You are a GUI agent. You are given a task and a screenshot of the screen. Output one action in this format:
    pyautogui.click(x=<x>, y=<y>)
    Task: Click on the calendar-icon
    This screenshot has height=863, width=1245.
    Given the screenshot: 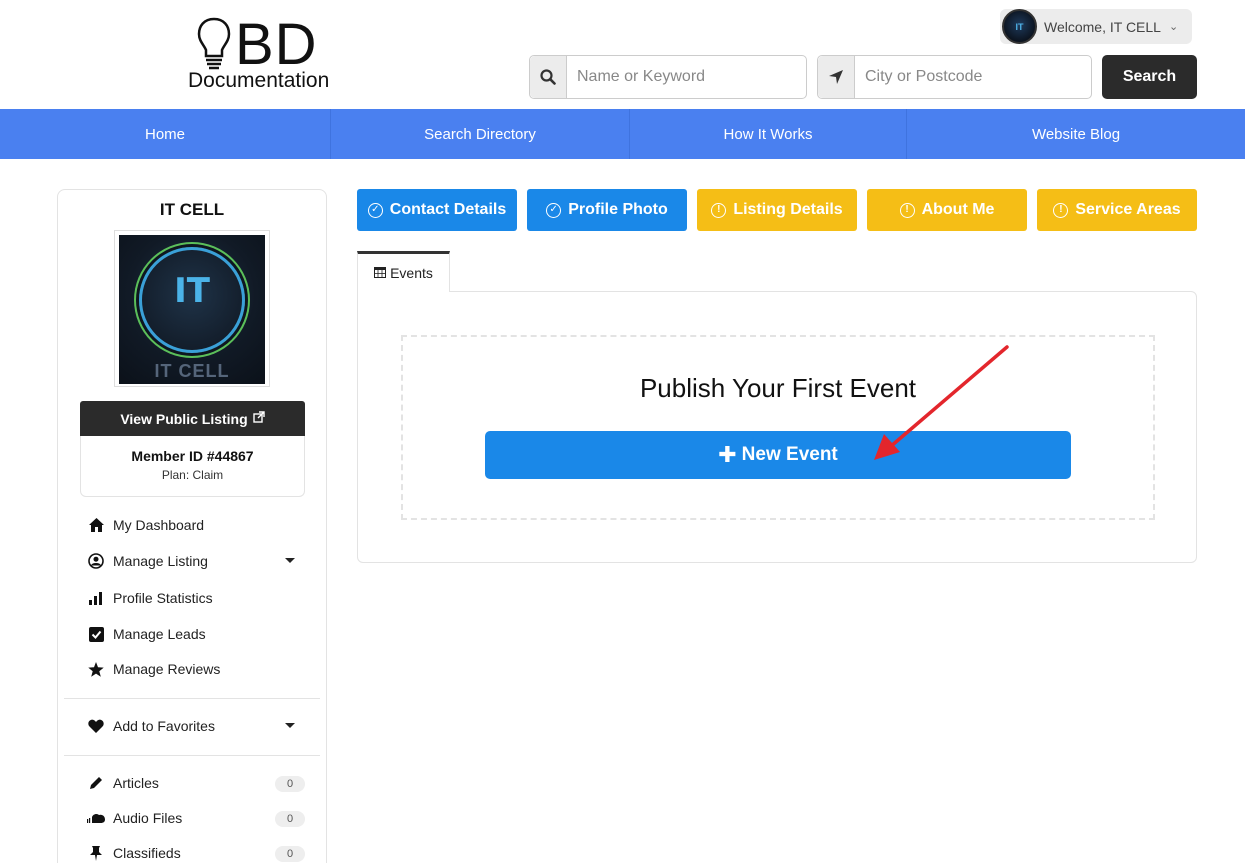 What is the action you would take?
    pyautogui.click(x=380, y=273)
    